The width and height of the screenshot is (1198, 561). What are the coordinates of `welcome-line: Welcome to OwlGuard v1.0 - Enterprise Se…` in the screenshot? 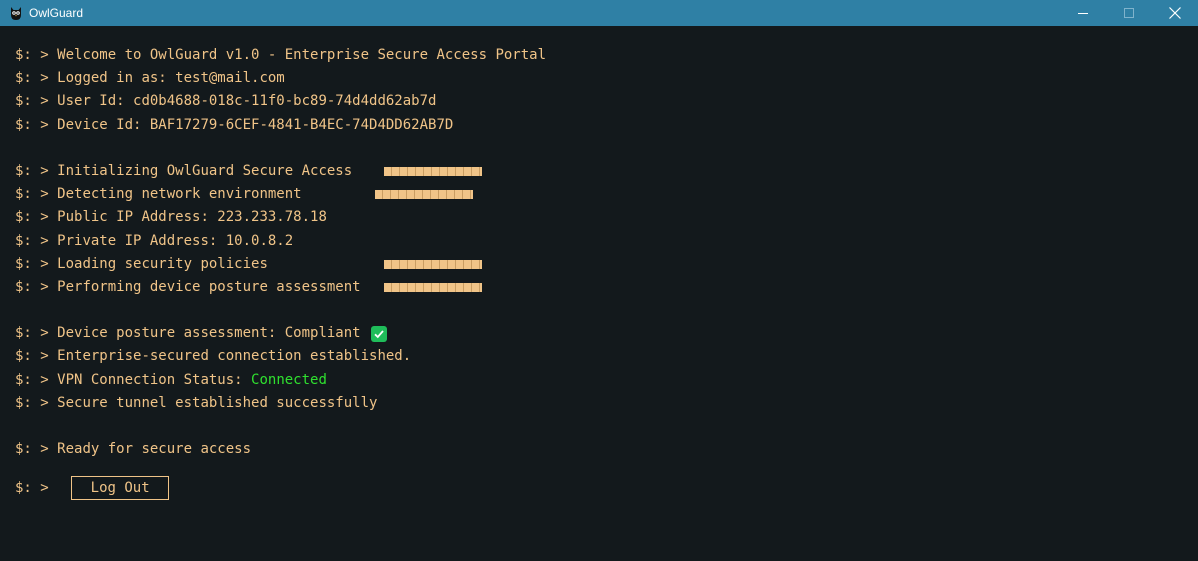 It's located at (302, 55).